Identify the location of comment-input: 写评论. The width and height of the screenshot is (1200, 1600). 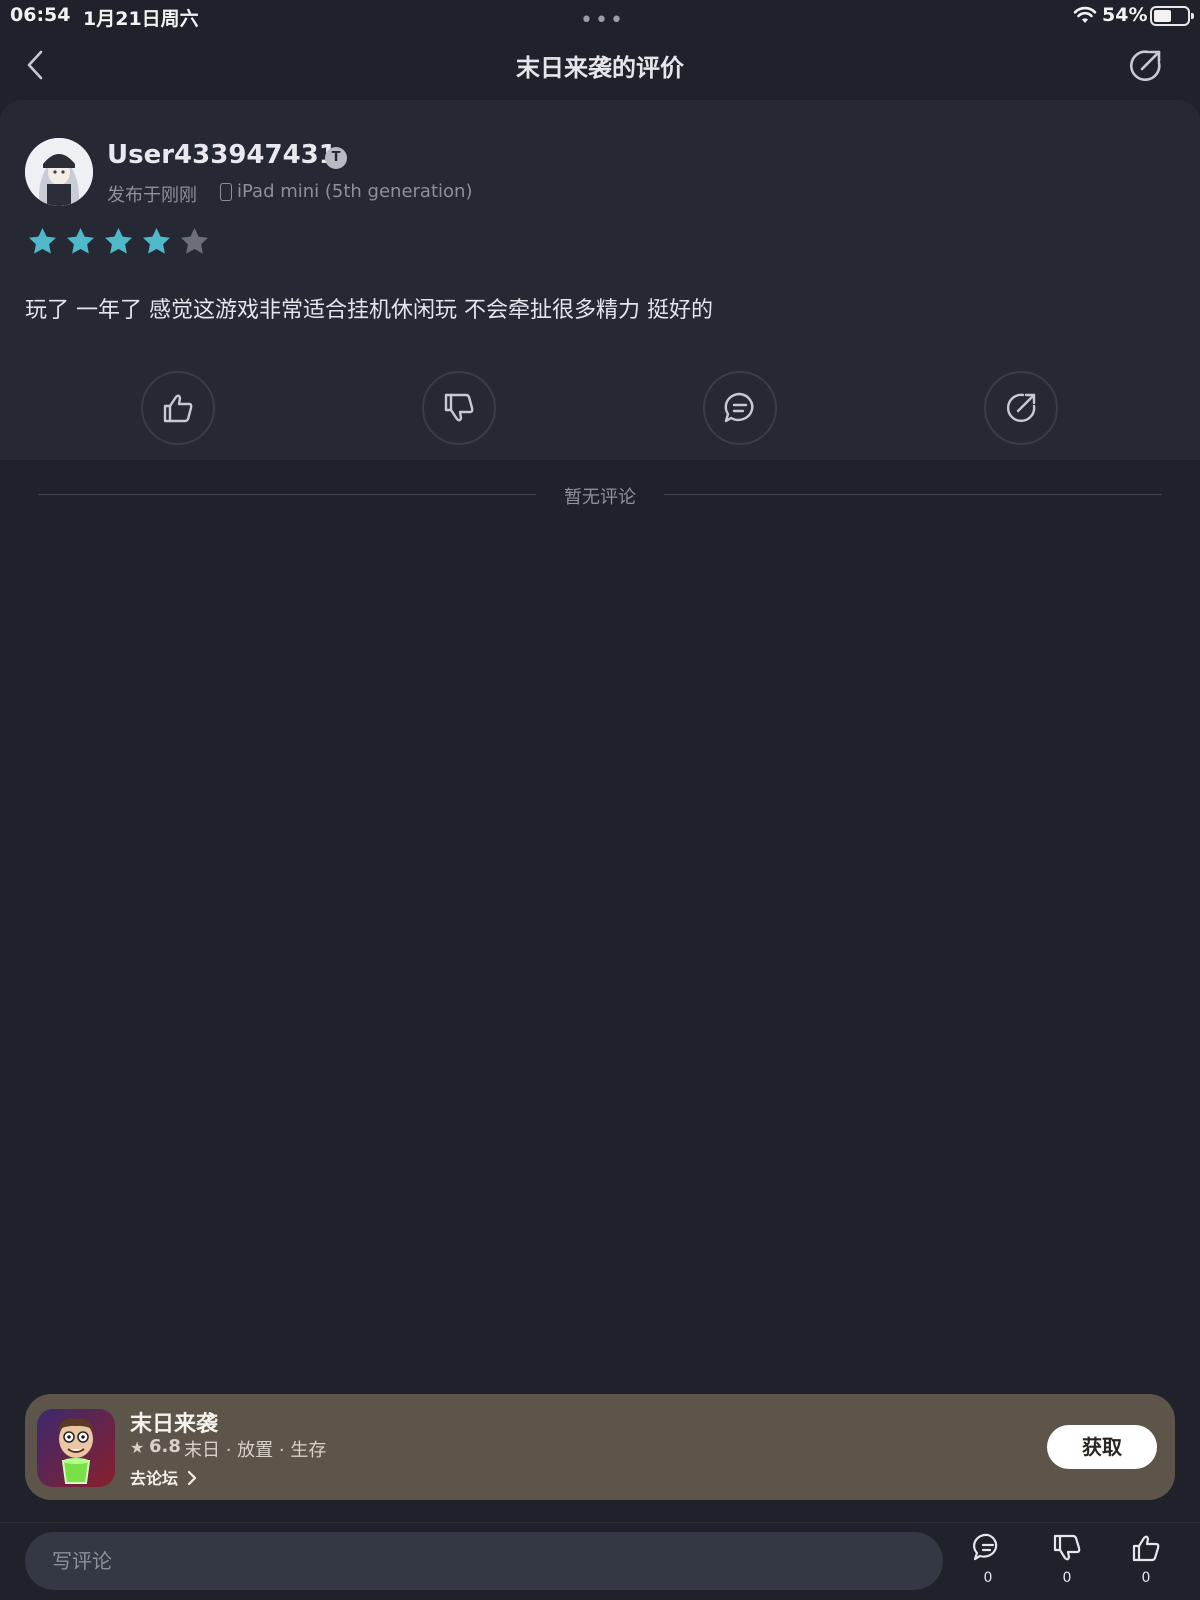
(484, 1561).